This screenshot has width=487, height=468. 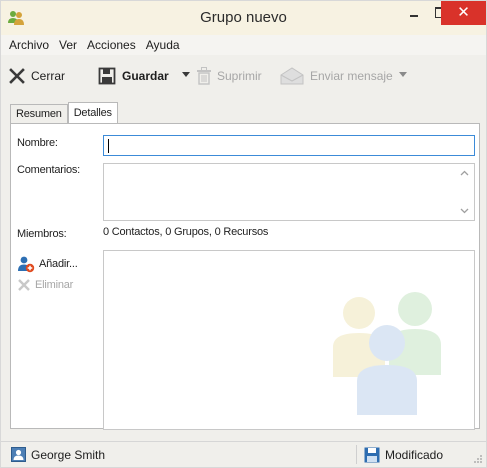 I want to click on delete-button: Suprimir, so click(x=229, y=76).